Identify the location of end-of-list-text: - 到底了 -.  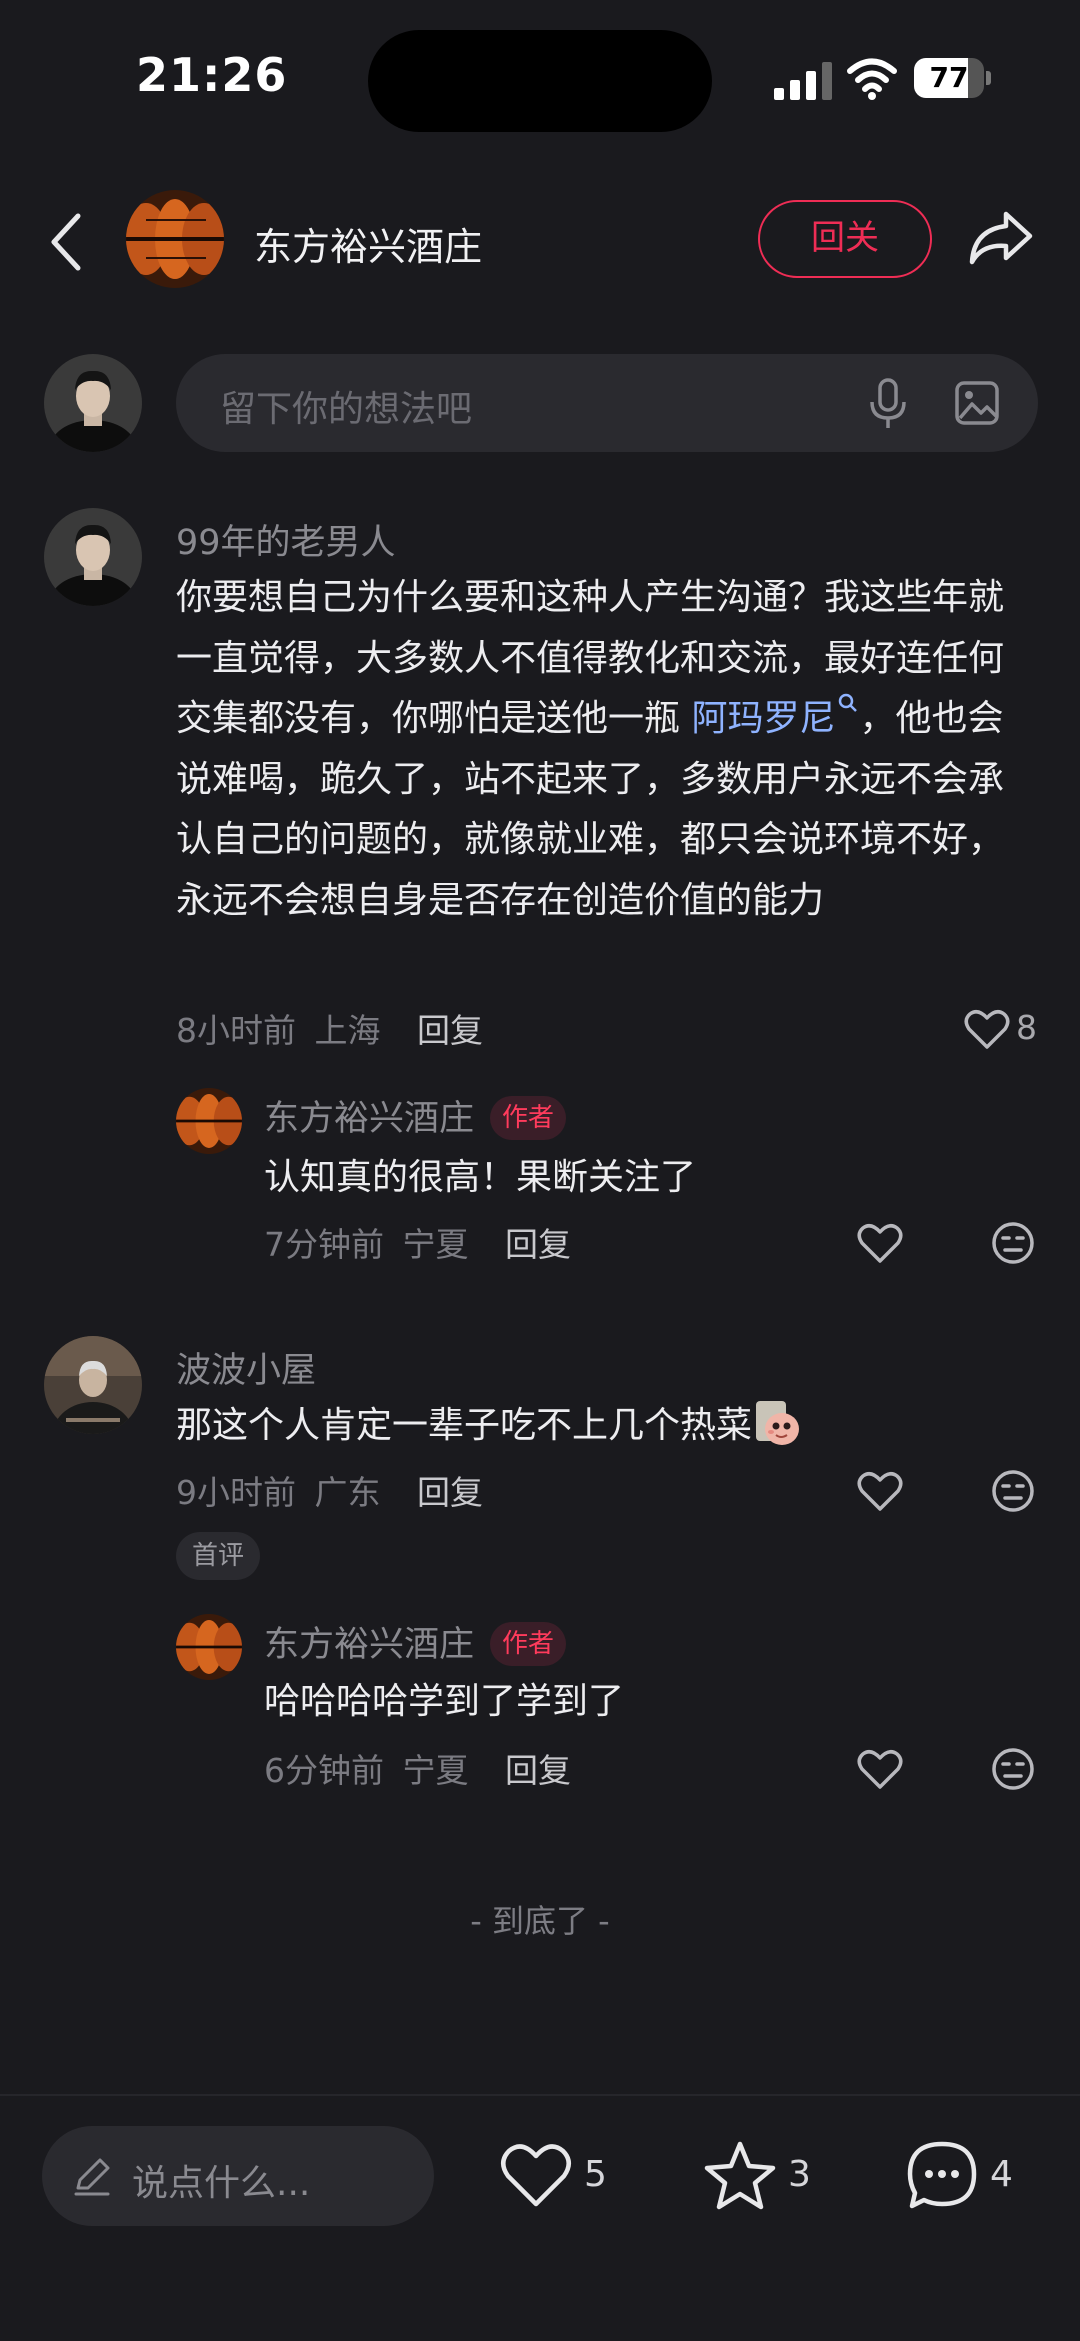
(540, 1921).